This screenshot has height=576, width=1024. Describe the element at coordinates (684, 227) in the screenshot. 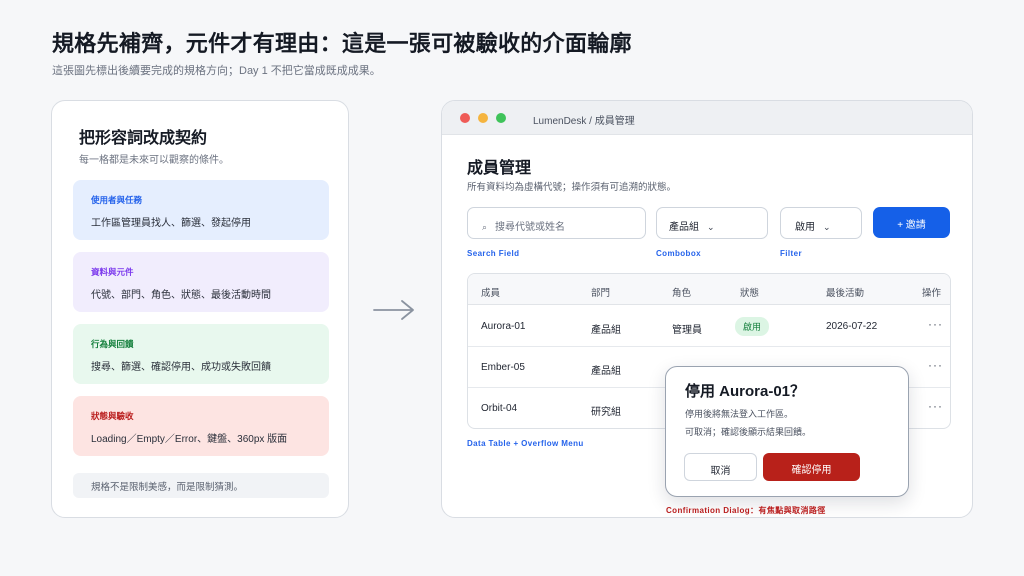

I see `combobox-value: 產品組` at that location.